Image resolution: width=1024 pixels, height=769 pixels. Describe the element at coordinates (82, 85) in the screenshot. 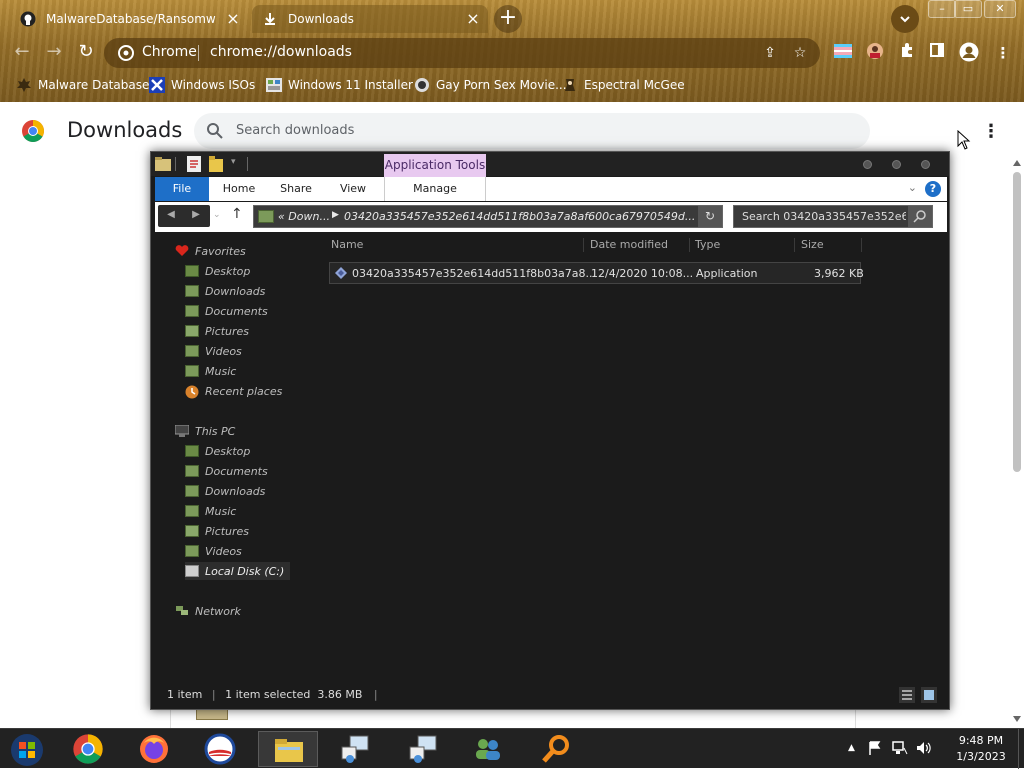

I see `bookmark-malware-database: Malware Database` at that location.